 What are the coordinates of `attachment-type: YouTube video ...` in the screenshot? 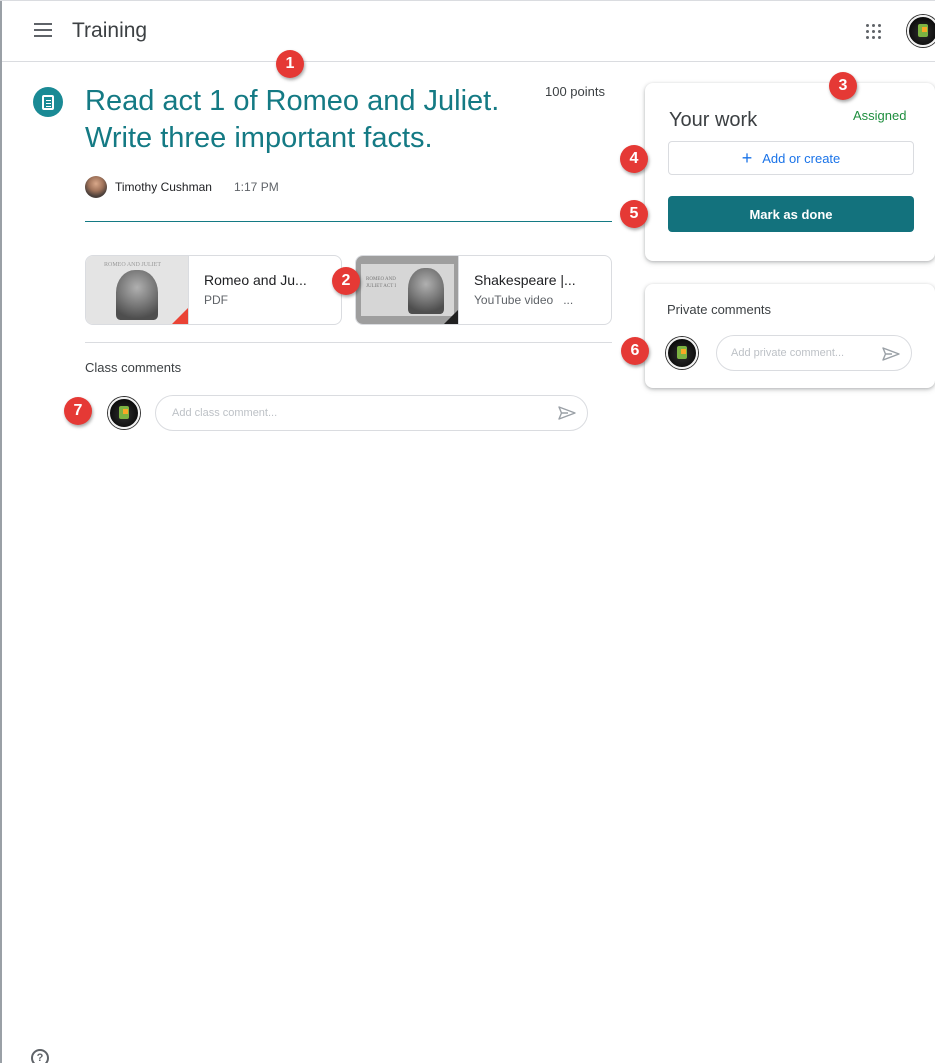 It's located at (524, 300).